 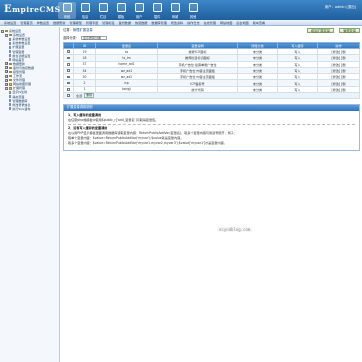 I want to click on help-text: 在任意php或模板中使用$public_r['add_变量名']可取得变量值。, so click(x=113, y=119).